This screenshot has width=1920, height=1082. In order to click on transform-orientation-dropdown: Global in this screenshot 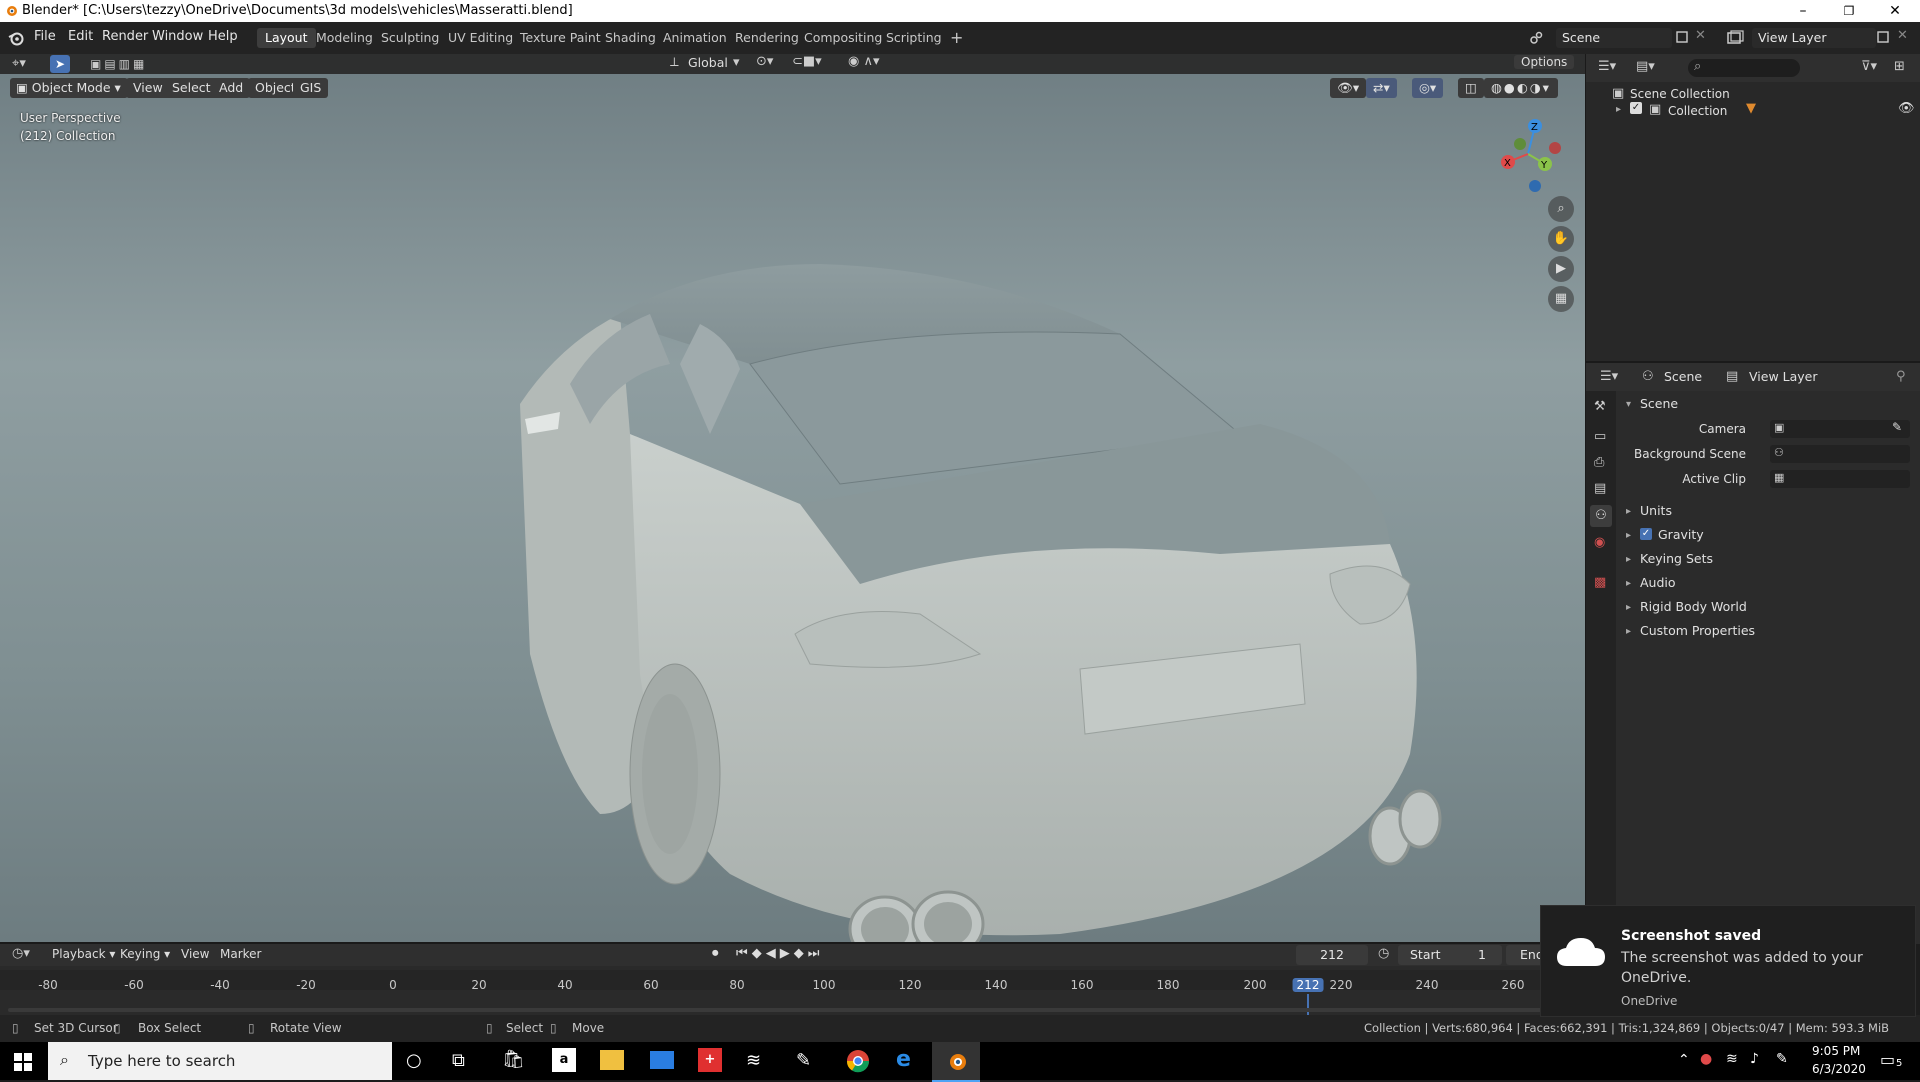, I will do `click(708, 62)`.